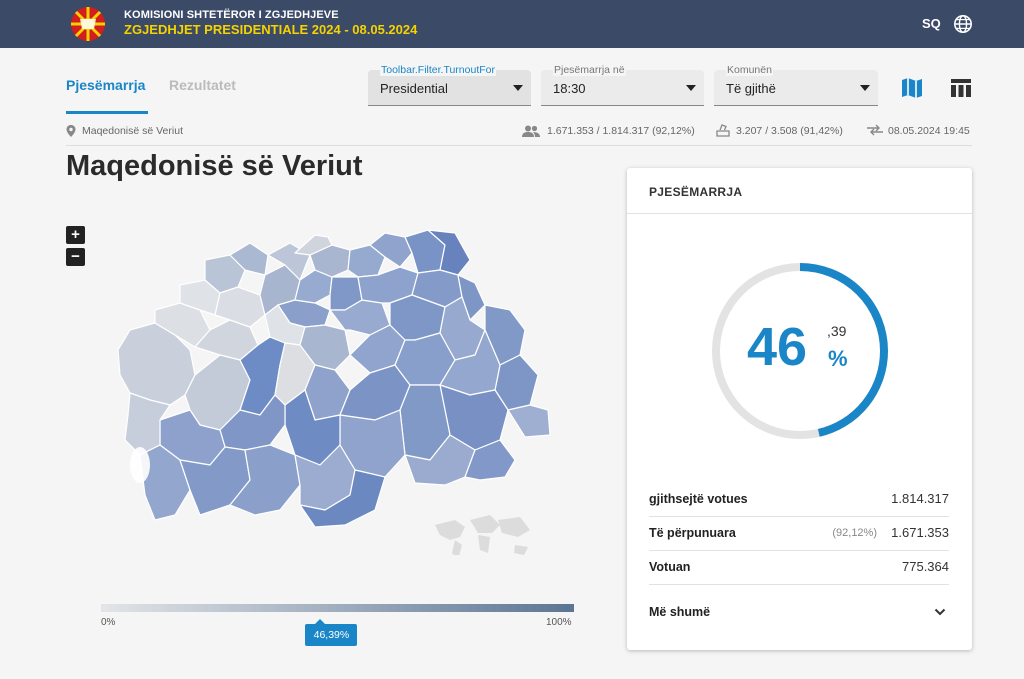 The height and width of the screenshot is (679, 1024). What do you see at coordinates (622, 85) in the screenshot?
I see `turnout-time-select: Pjesëmarrja në 18:30` at bounding box center [622, 85].